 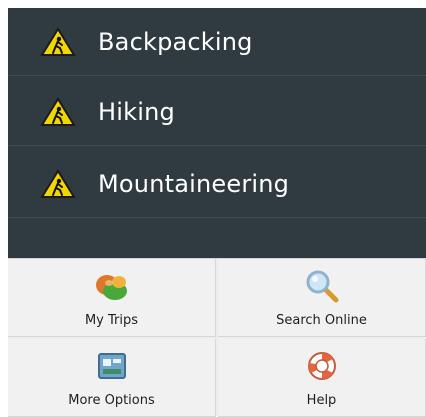 I want to click on menu-item-search-online: Search Online, so click(x=322, y=298).